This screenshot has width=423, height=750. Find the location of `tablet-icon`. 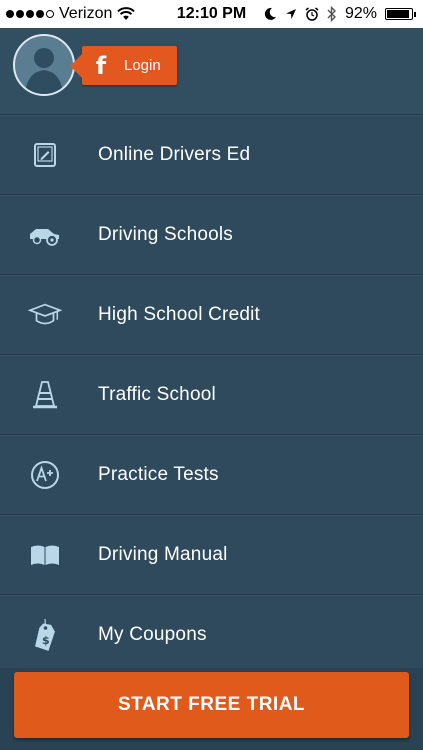

tablet-icon is located at coordinates (45, 155).